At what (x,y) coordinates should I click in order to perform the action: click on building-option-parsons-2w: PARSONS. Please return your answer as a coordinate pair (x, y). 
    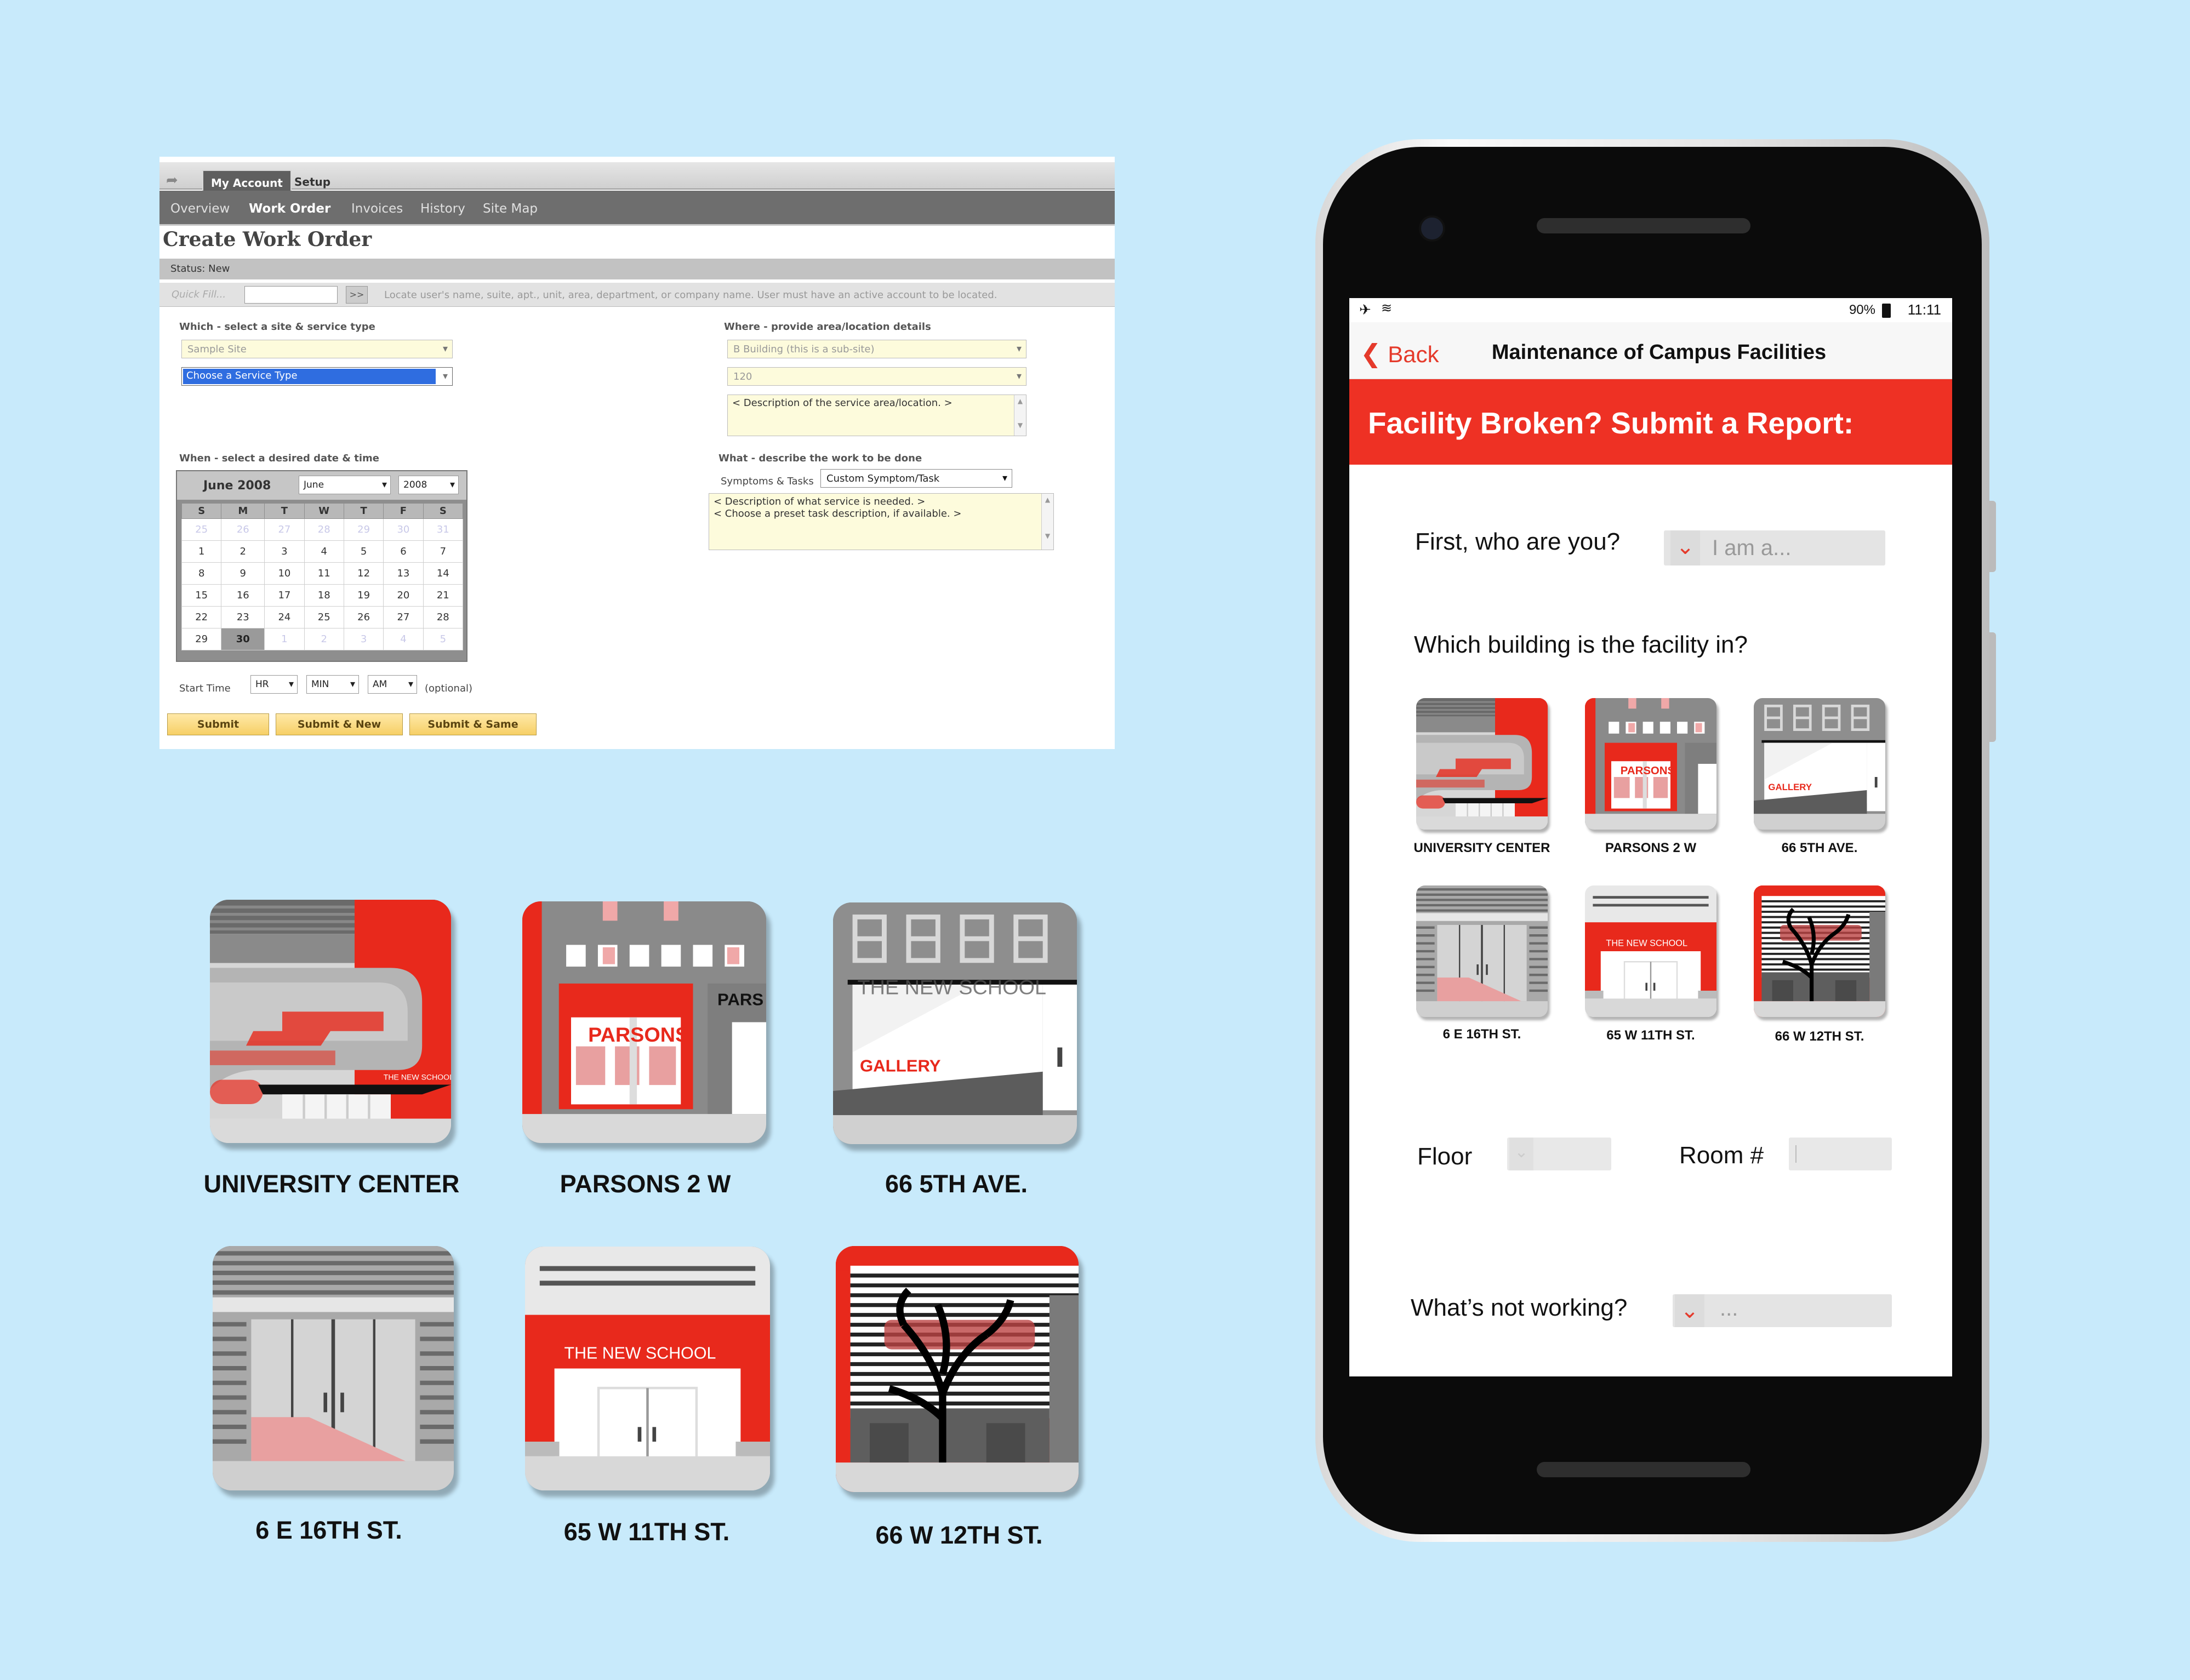
    Looking at the image, I should click on (1650, 764).